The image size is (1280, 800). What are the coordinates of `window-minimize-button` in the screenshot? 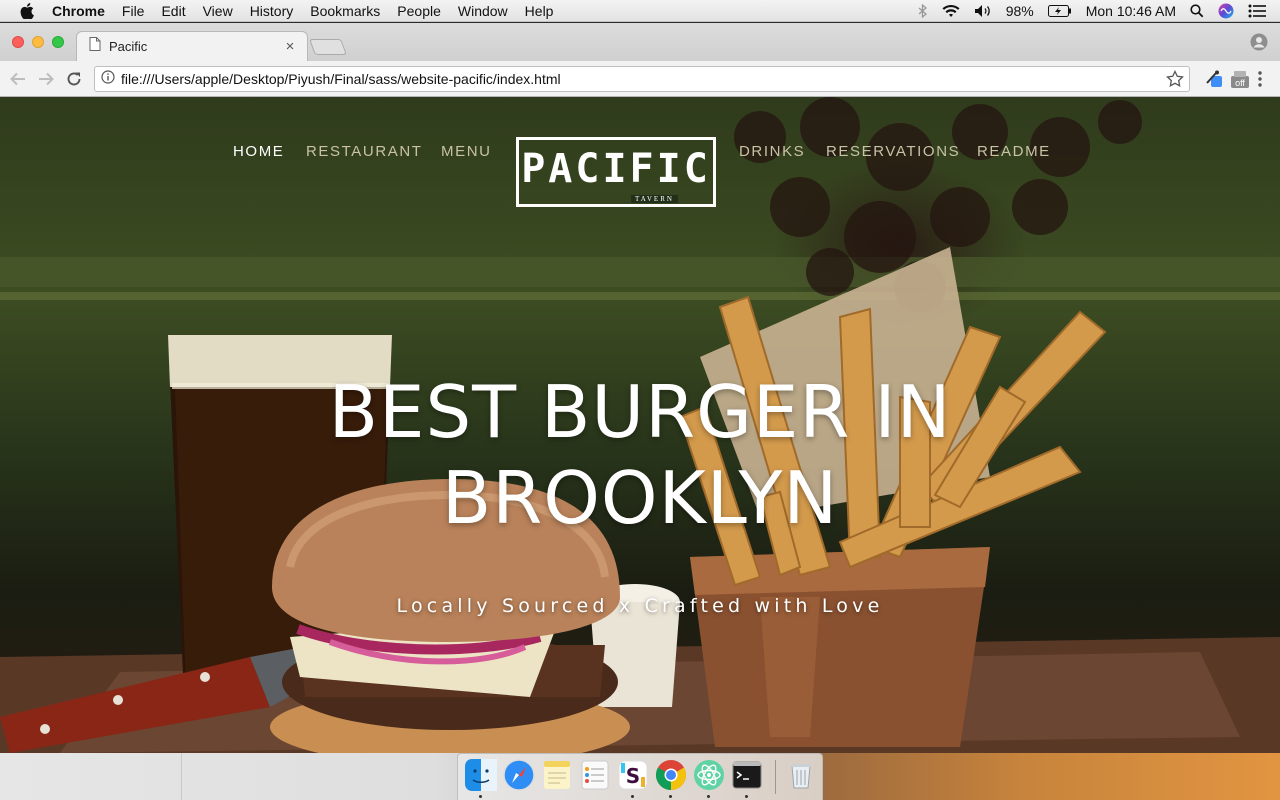 It's located at (38, 42).